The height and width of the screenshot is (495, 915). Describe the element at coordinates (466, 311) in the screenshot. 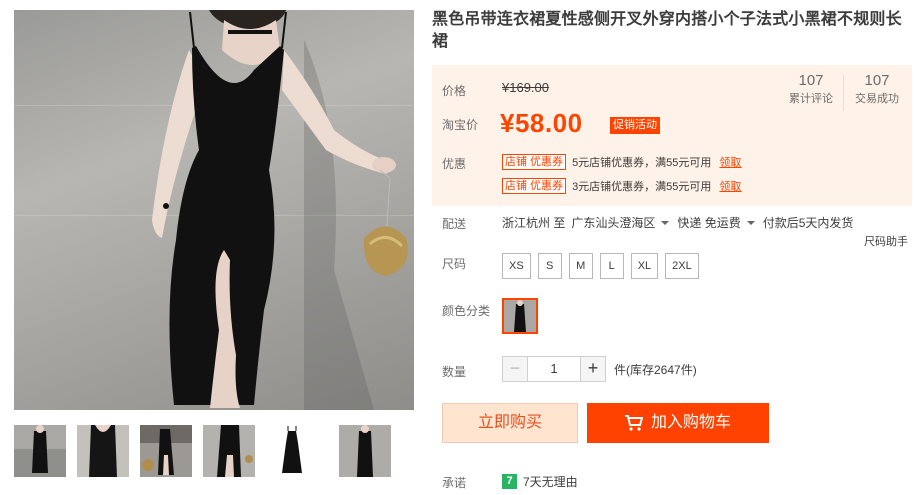

I see `color-label: 颜色分类` at that location.